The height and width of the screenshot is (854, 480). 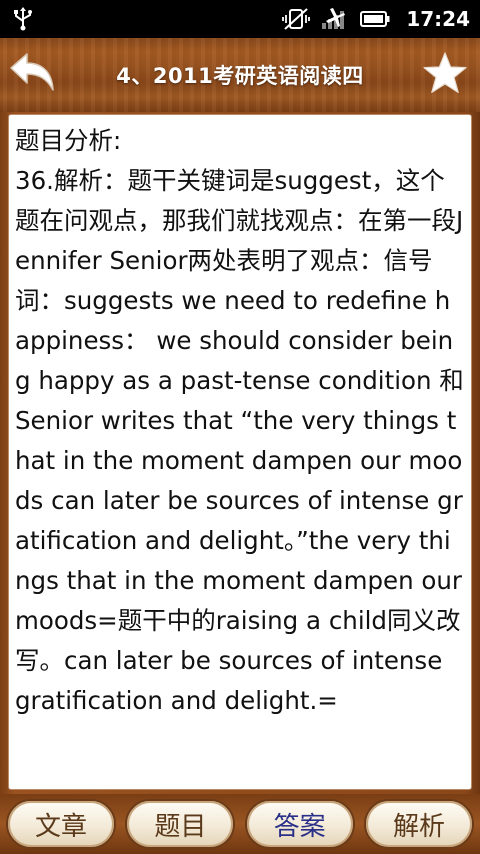 I want to click on favorite-button, so click(x=445, y=75).